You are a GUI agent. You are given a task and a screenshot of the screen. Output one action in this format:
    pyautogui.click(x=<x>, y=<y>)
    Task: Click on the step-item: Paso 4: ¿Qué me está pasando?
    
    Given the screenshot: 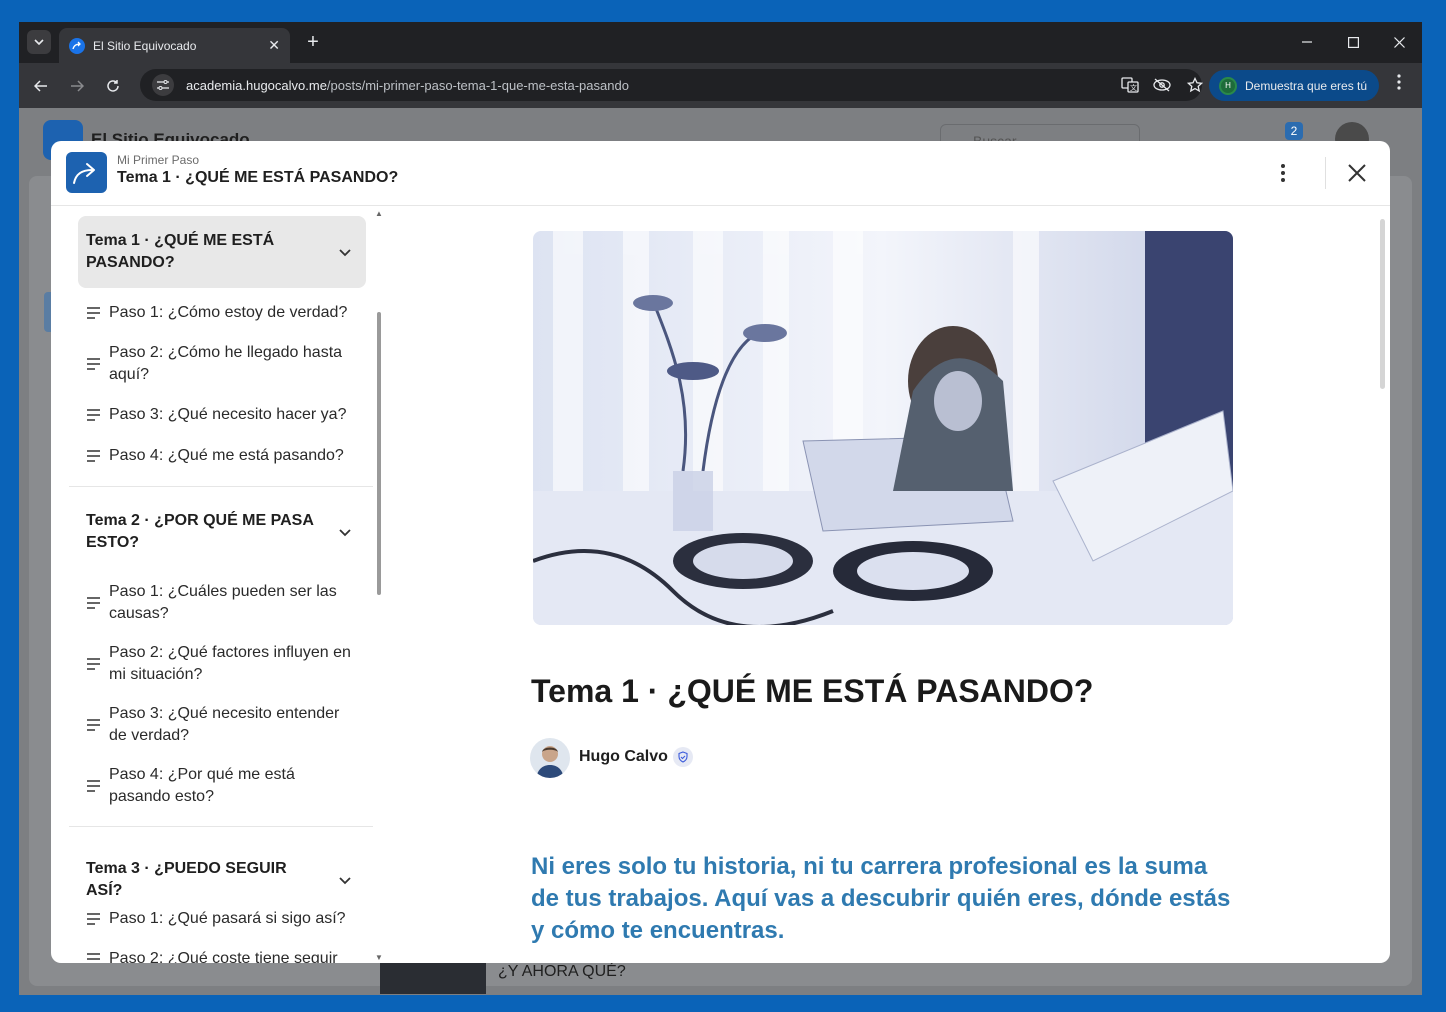 What is the action you would take?
    pyautogui.click(x=222, y=456)
    